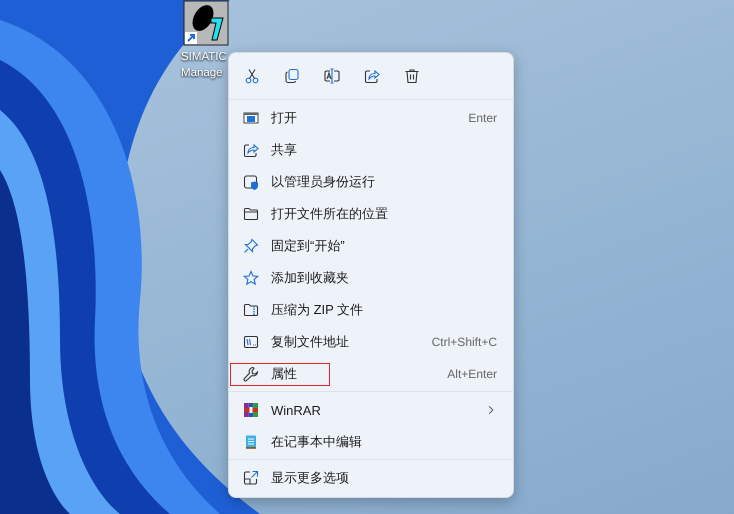 This screenshot has width=734, height=514. I want to click on menu-item: 打开 Enter, so click(371, 118).